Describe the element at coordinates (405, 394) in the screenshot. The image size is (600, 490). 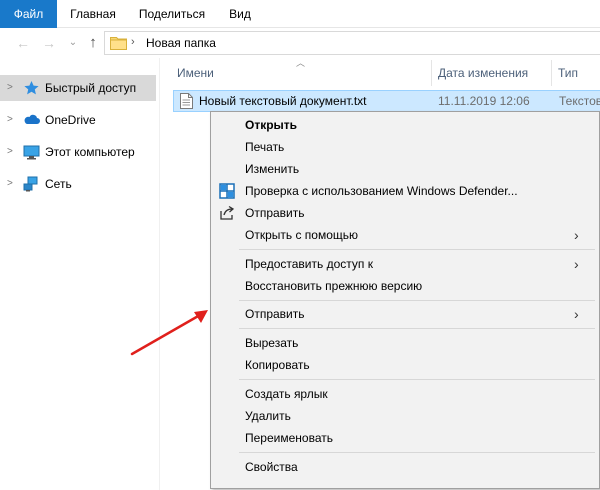
I see `menu-item-create-shortcut: Создать ярлык` at that location.